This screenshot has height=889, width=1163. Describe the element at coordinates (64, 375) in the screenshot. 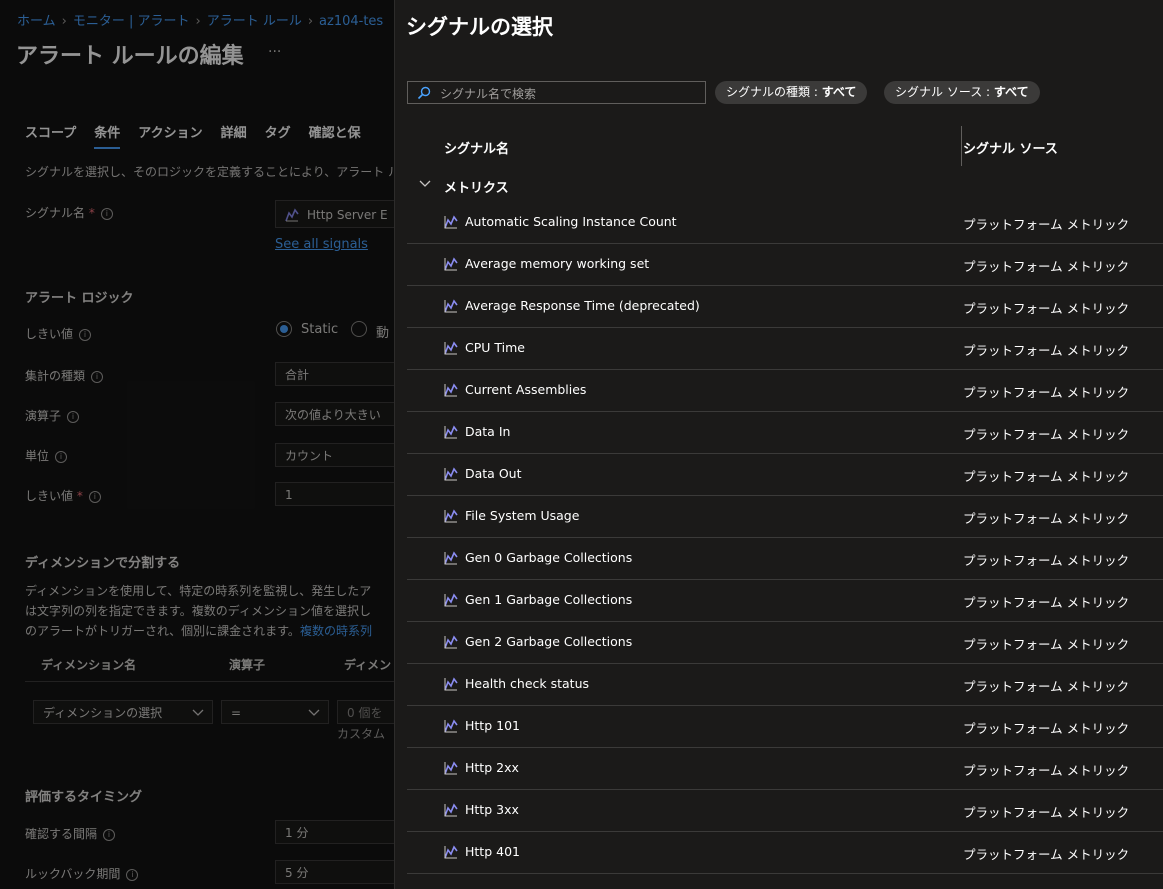

I see `aggregation-label: 集計の種類 i` at that location.